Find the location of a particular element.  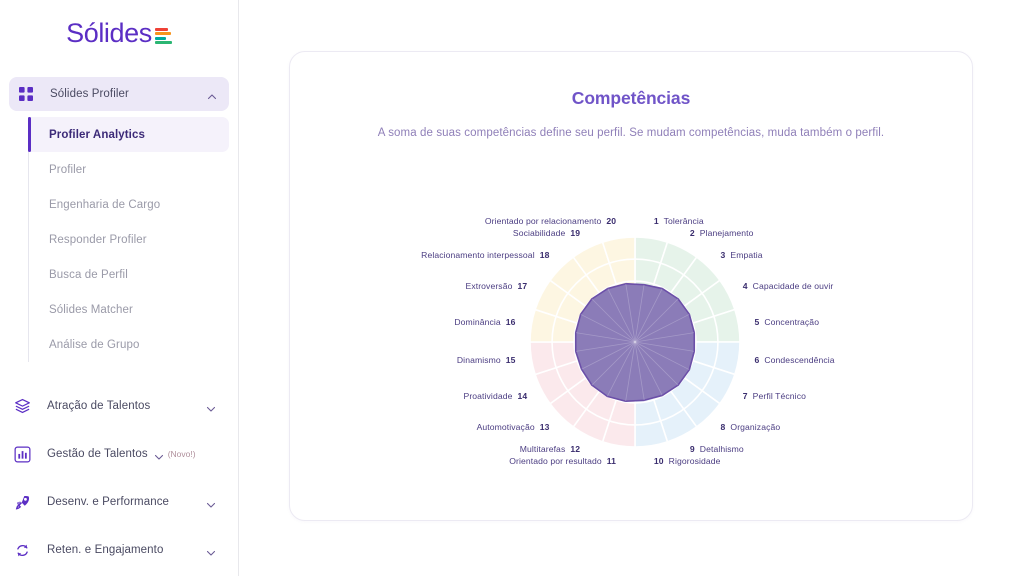

wheel-label: 3 Empatia is located at coordinates (741, 255).